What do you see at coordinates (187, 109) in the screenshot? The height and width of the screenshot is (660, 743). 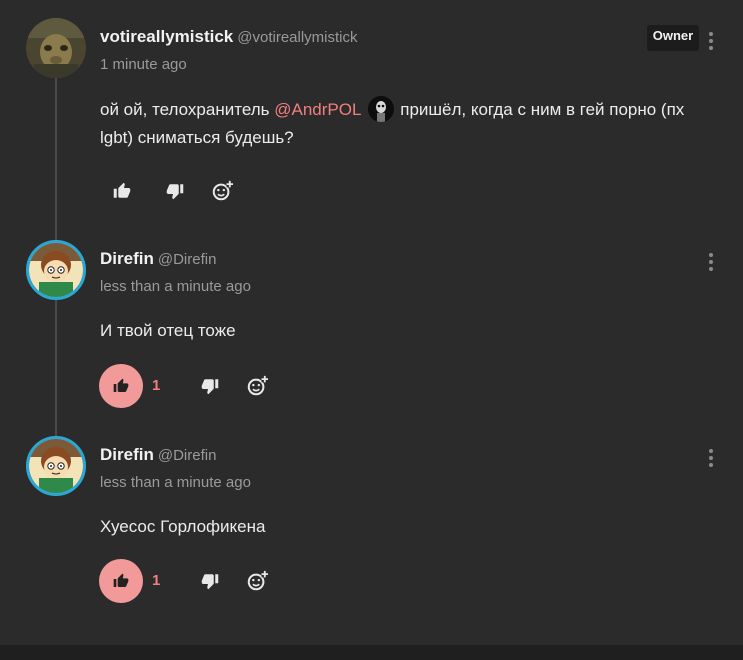 I see `comment-text-part: ой ой, телохранитель` at bounding box center [187, 109].